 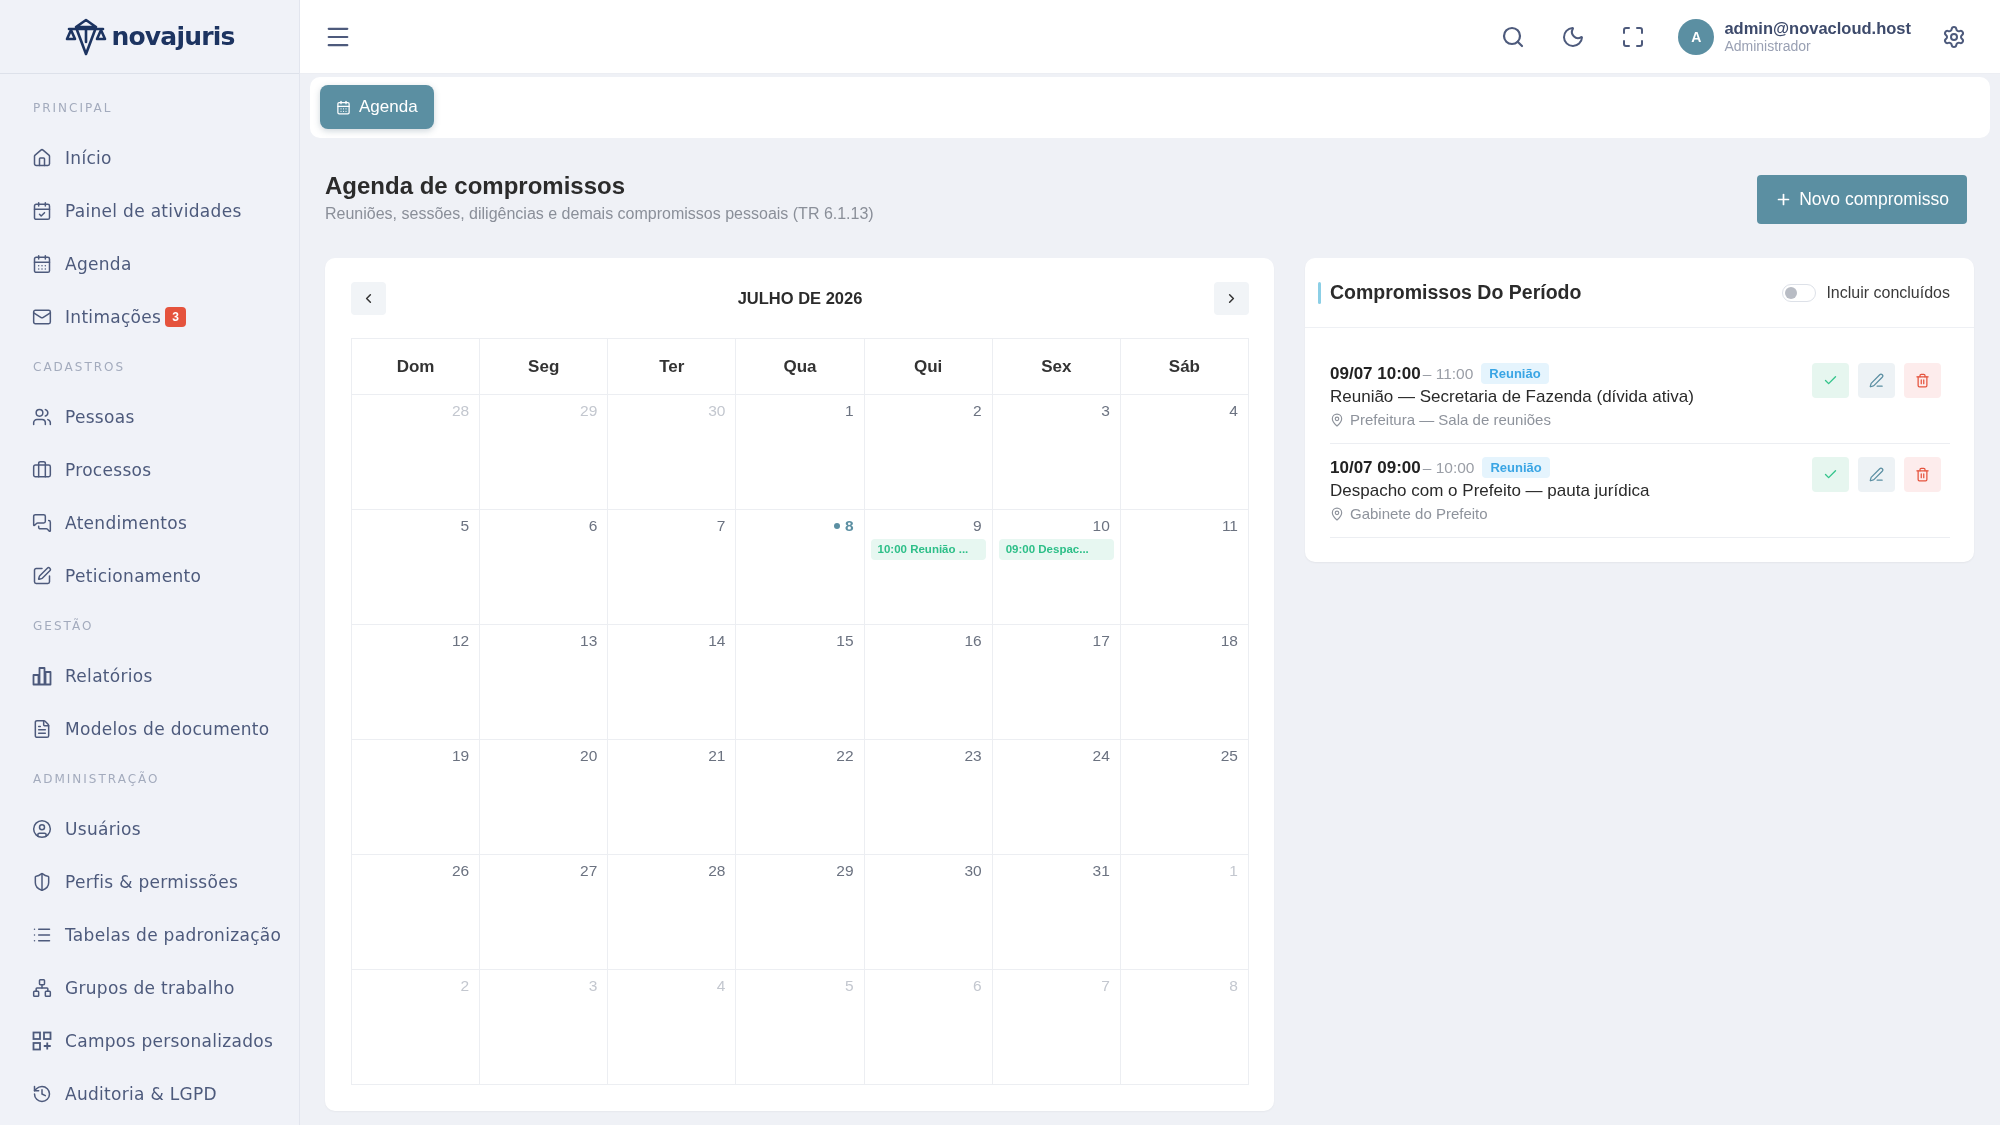 What do you see at coordinates (42, 881) in the screenshot?
I see `shield-icon` at bounding box center [42, 881].